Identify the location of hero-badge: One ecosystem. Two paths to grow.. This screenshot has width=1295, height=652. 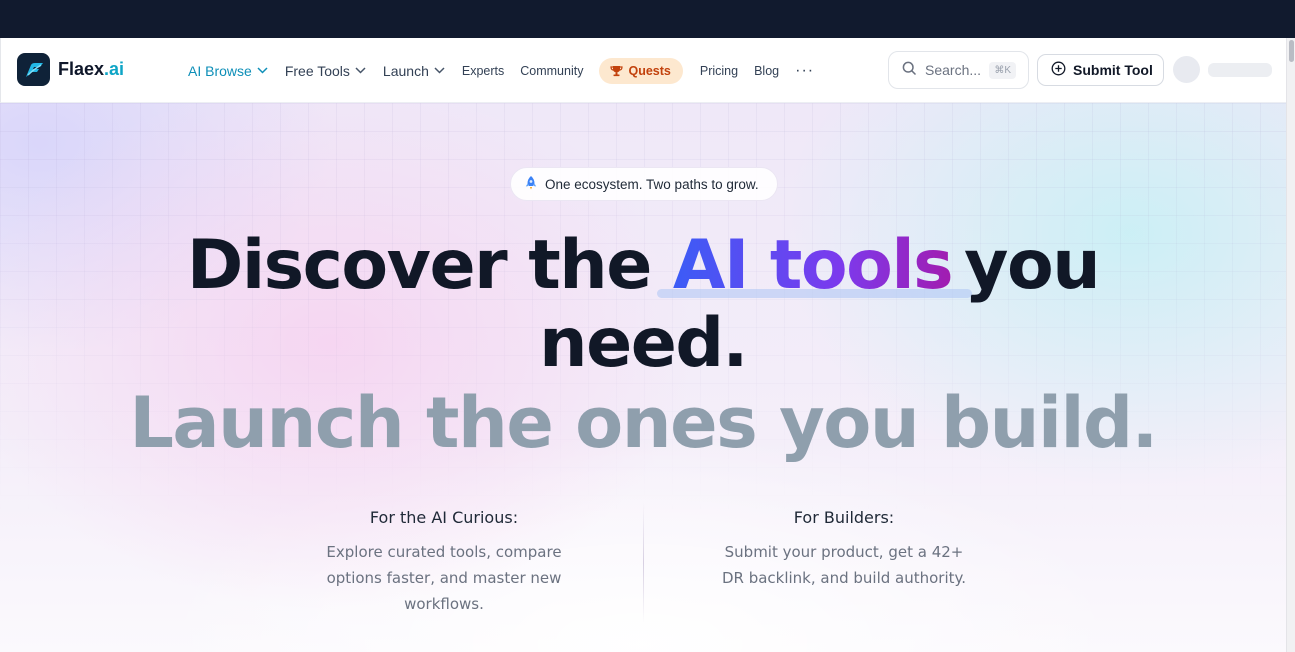
(644, 184).